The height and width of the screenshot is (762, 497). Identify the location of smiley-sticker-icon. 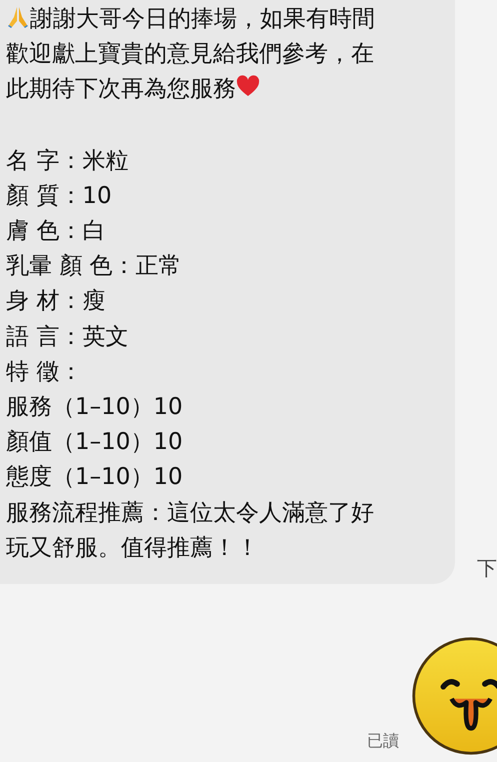
(454, 696).